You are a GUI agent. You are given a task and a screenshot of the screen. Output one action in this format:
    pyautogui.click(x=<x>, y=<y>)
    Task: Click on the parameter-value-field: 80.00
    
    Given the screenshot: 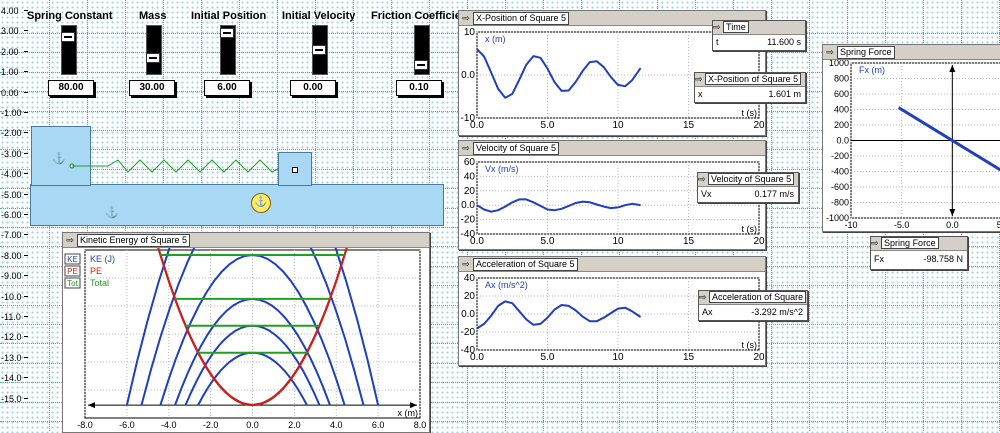 What is the action you would take?
    pyautogui.click(x=71, y=88)
    